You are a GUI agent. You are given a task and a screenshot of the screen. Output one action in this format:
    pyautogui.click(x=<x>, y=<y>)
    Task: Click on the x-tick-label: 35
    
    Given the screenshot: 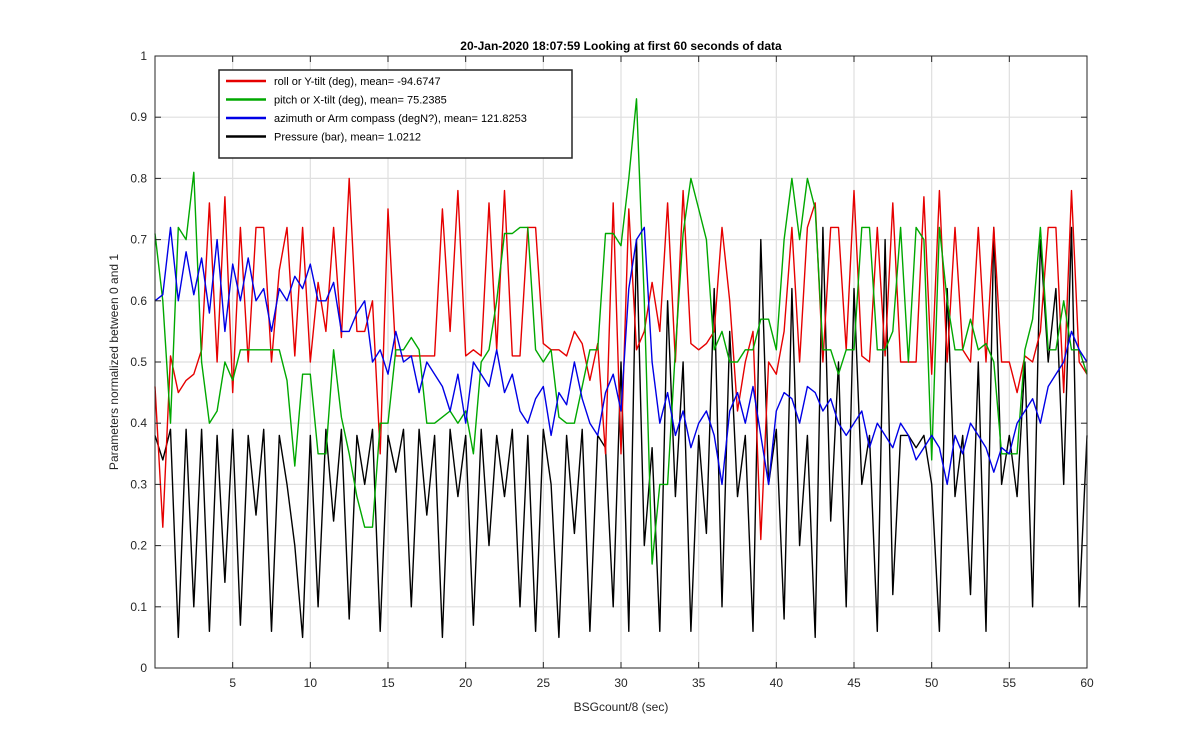 What is the action you would take?
    pyautogui.click(x=699, y=683)
    